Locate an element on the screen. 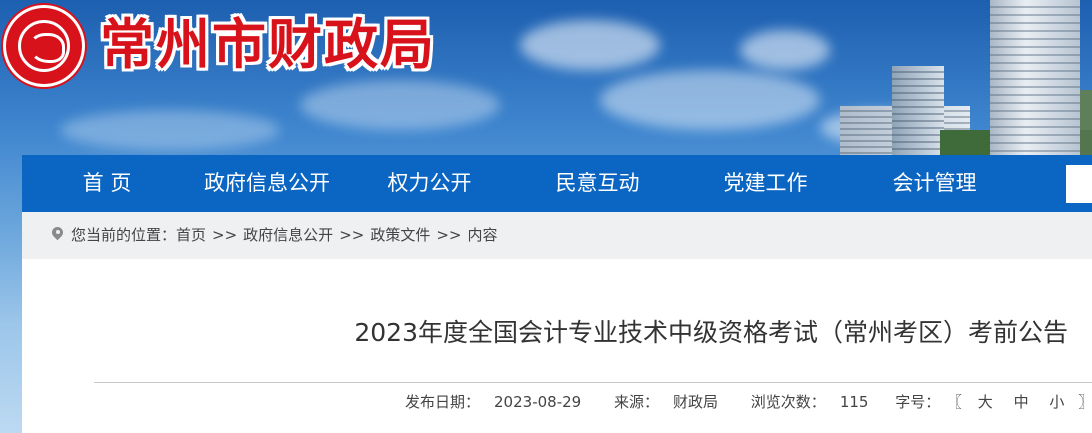 This screenshot has height=433, width=1092. divider is located at coordinates (593, 382).